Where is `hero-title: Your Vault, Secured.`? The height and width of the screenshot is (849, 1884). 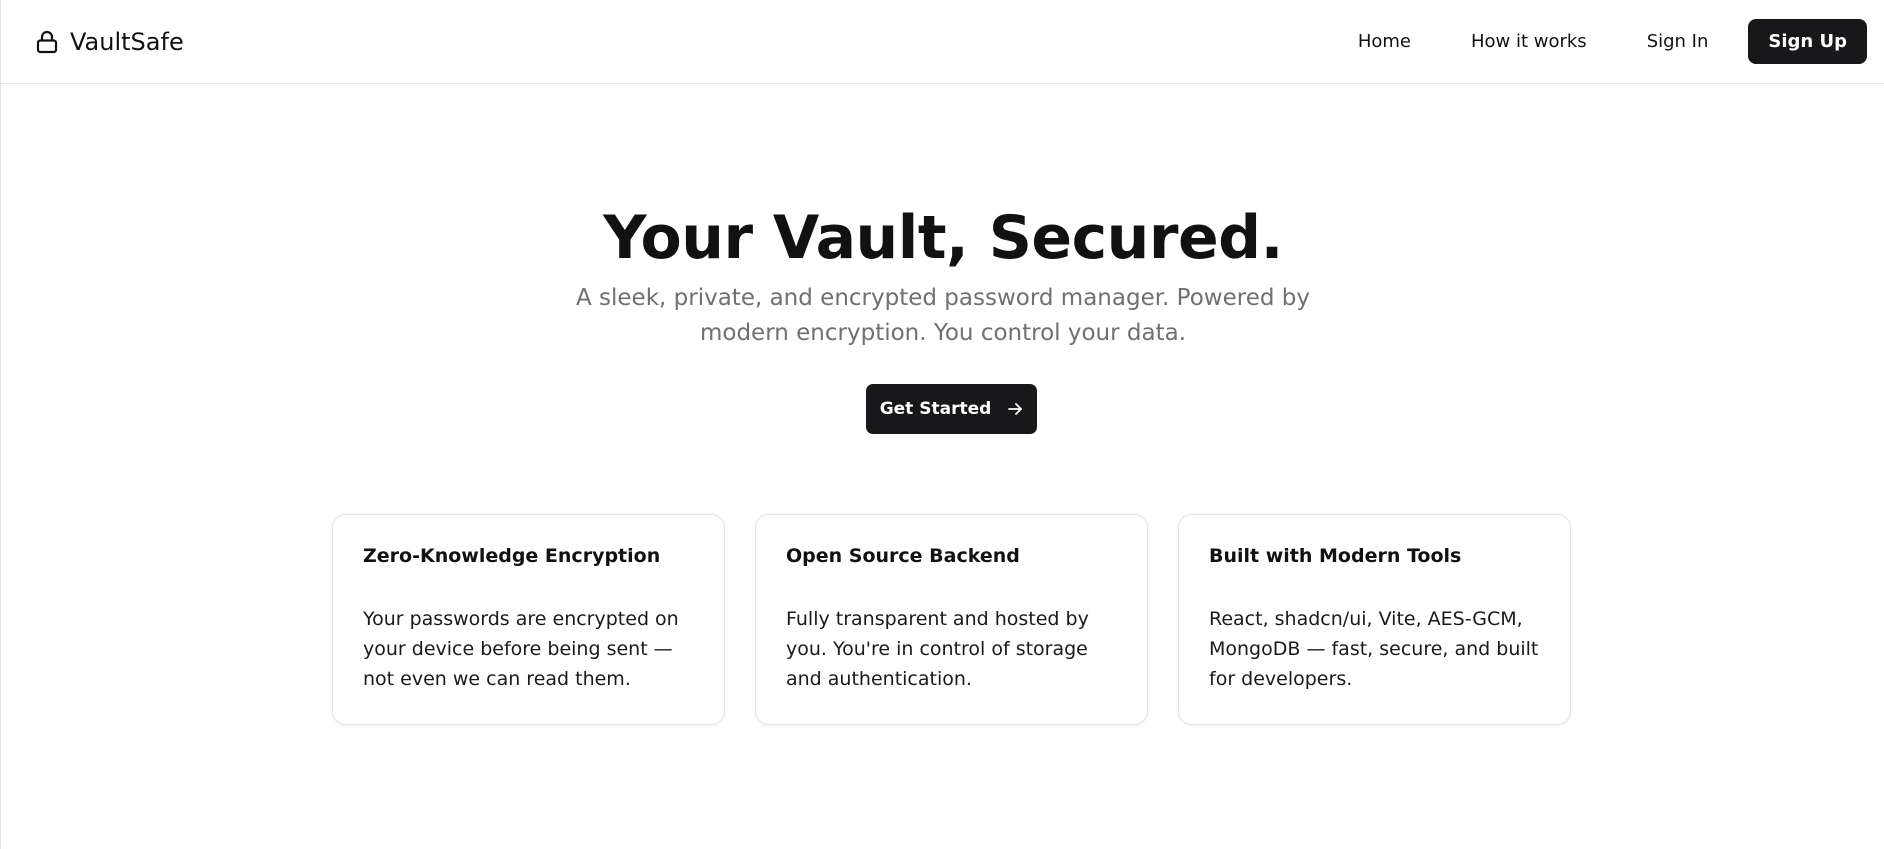
hero-title: Your Vault, Secured. is located at coordinates (943, 238).